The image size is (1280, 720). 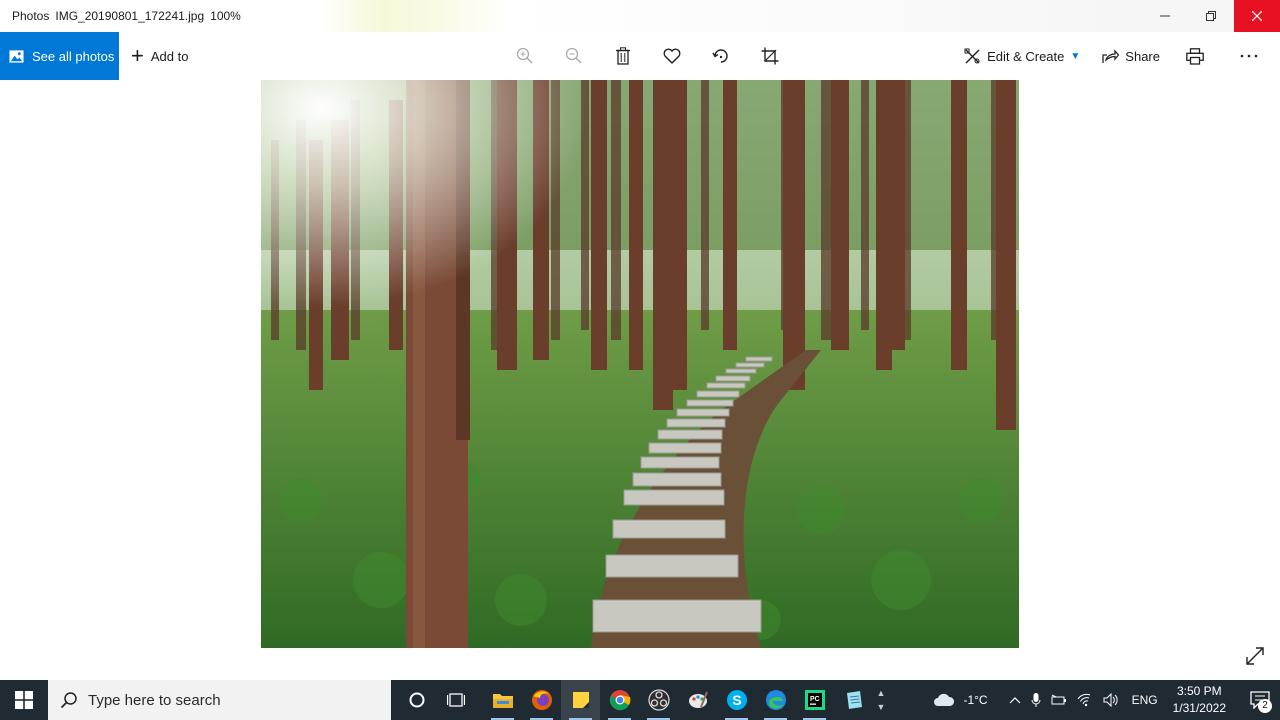 I want to click on firefox-icon, so click(x=541, y=700).